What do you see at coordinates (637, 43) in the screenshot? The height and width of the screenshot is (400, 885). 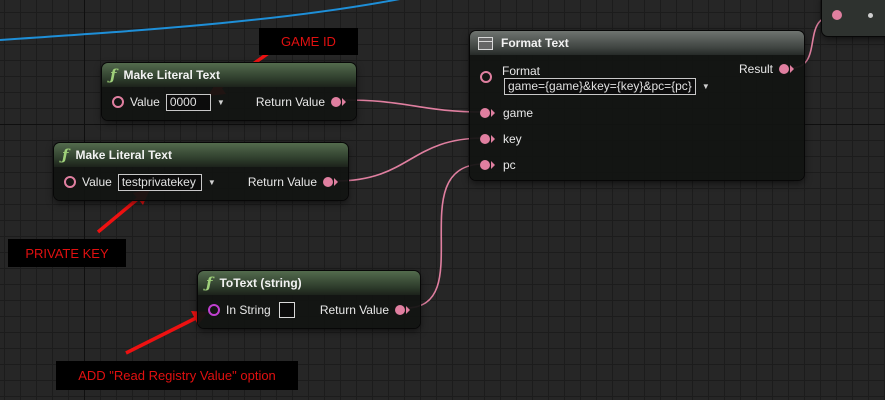 I see `node-header: Format Text` at bounding box center [637, 43].